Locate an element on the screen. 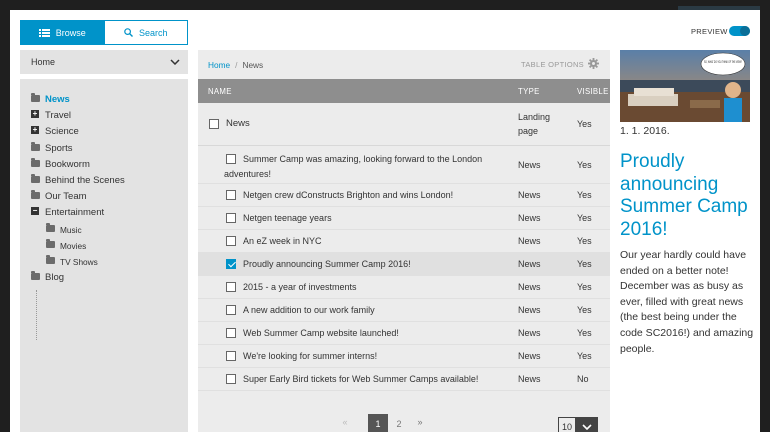 This screenshot has width=770, height=432. browse-search-tabs: Browse Search is located at coordinates (104, 32).